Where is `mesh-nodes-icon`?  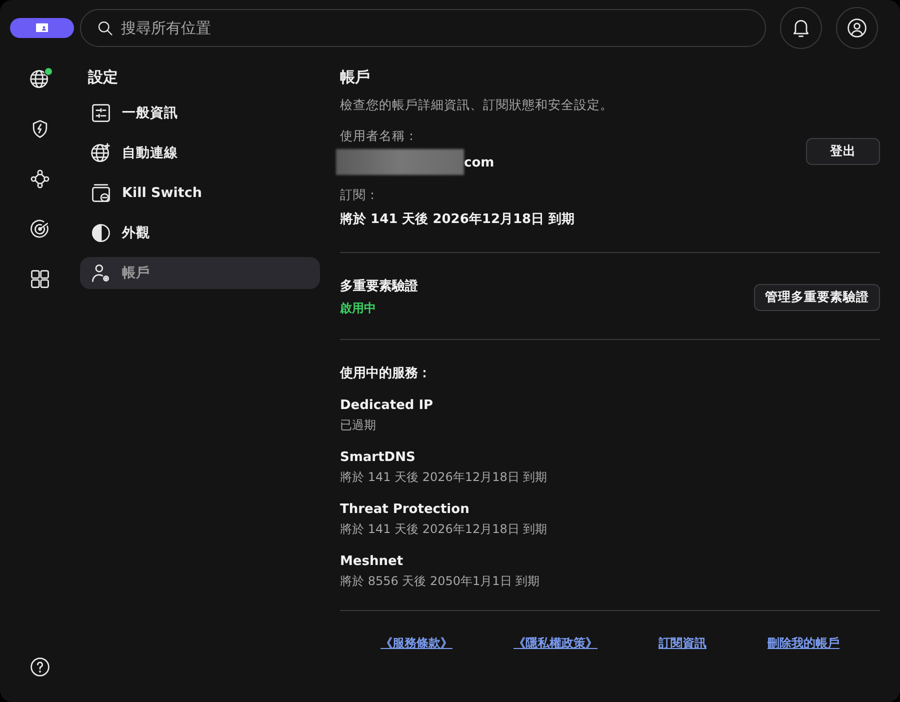
mesh-nodes-icon is located at coordinates (40, 179).